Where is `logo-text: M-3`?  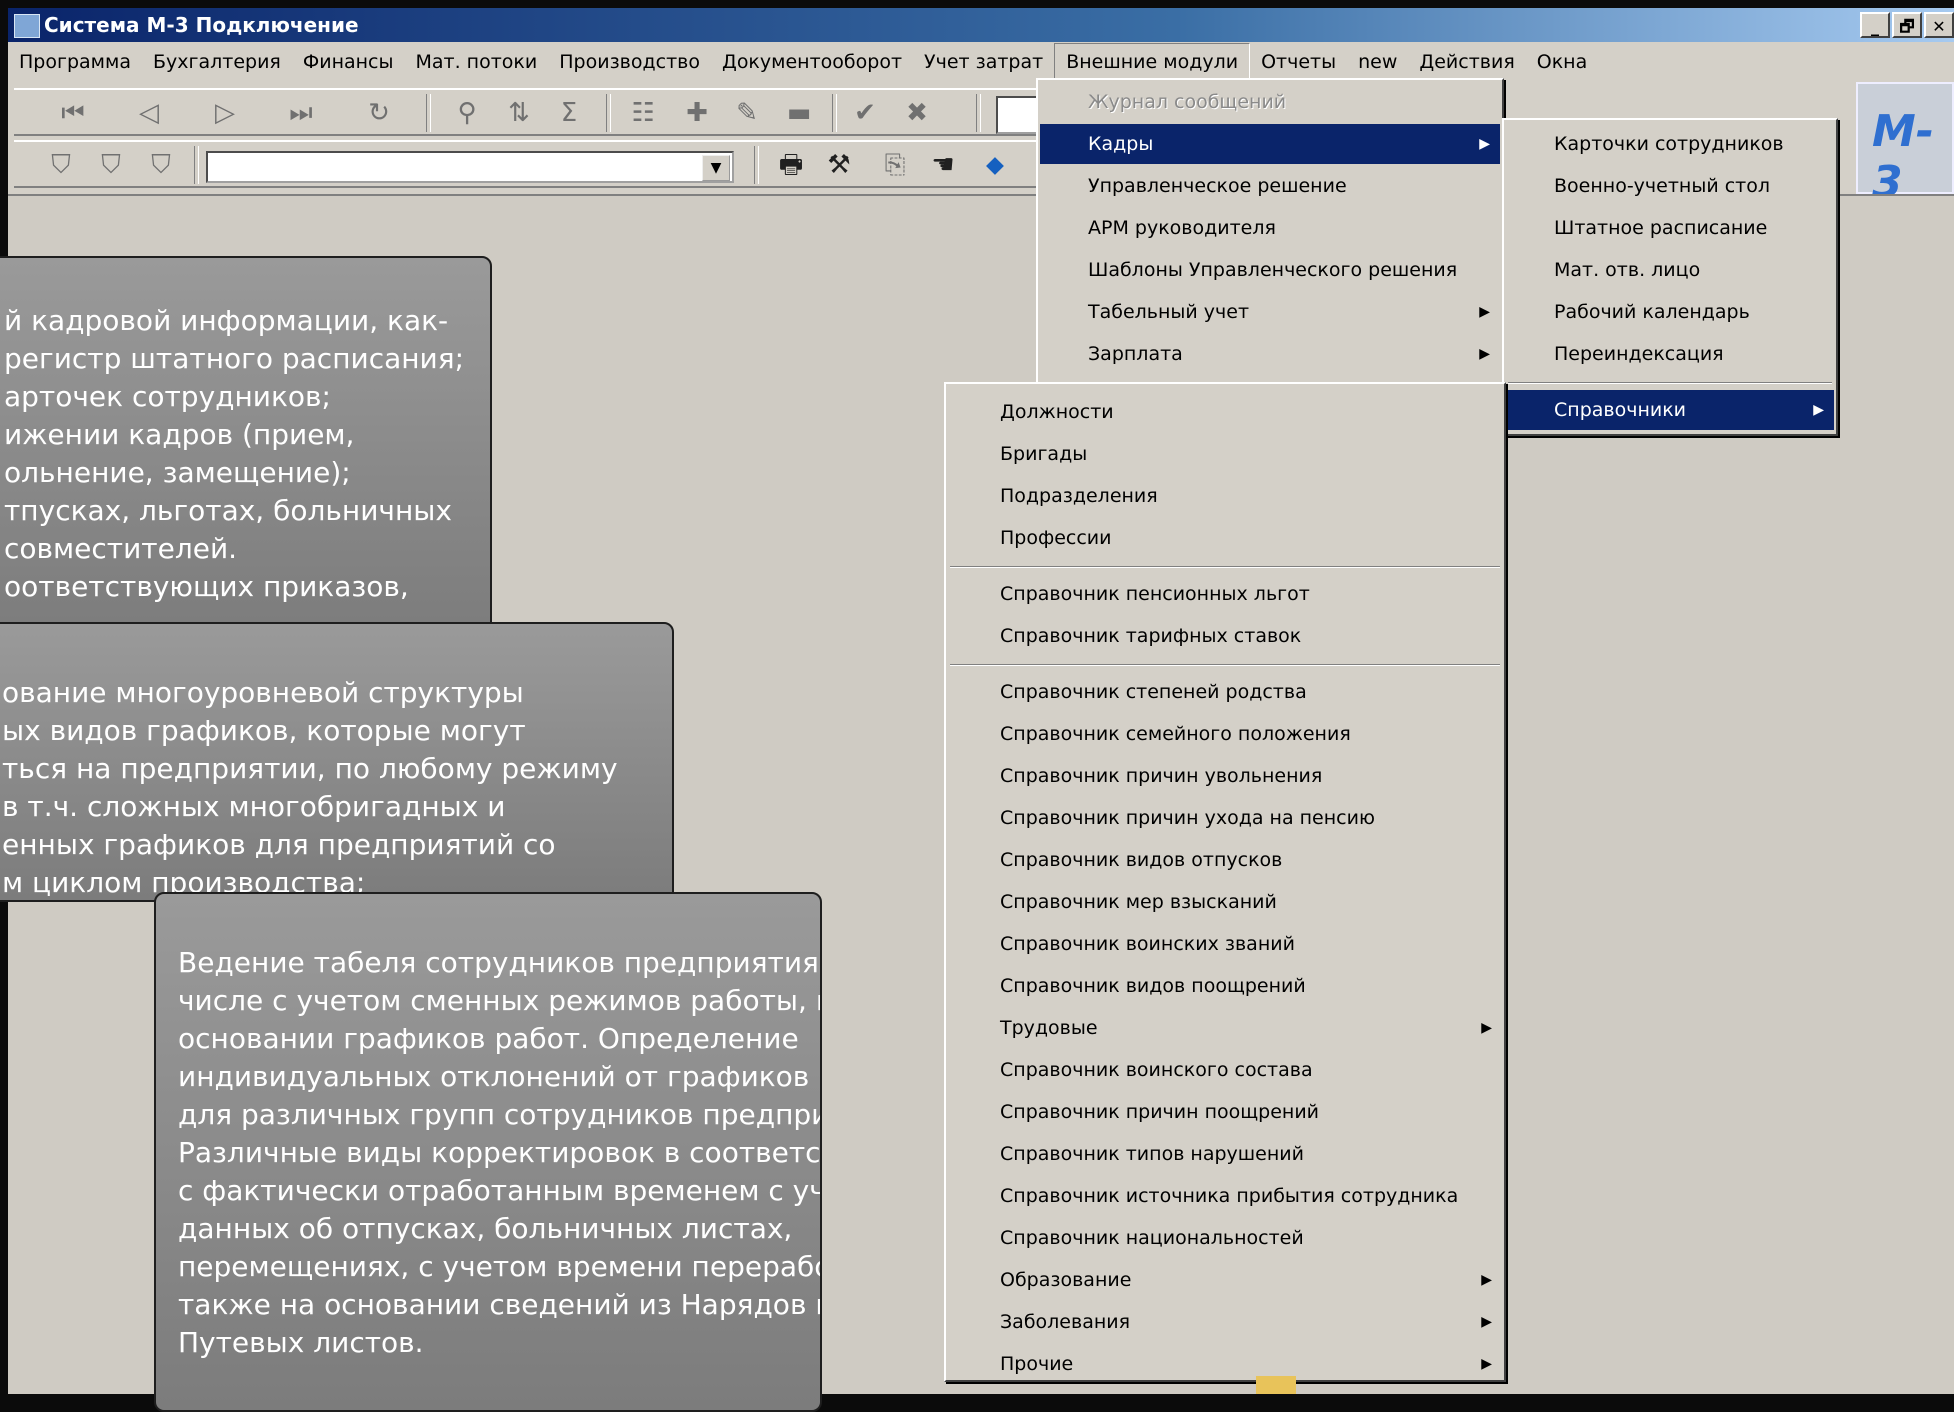
logo-text: M-3 is located at coordinates (1903, 157).